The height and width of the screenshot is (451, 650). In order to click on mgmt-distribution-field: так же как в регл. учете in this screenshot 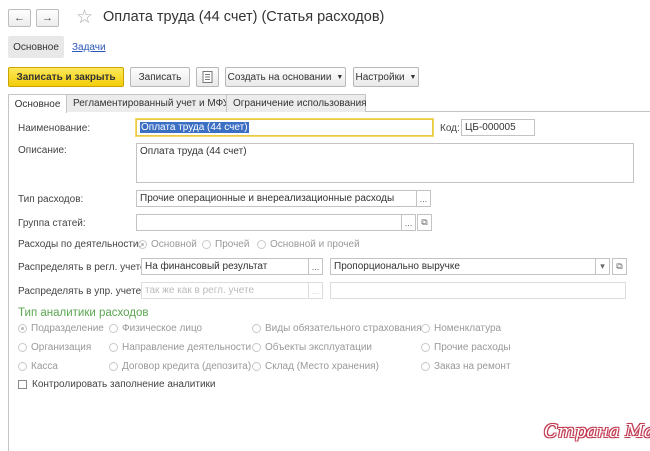, I will do `click(225, 290)`.